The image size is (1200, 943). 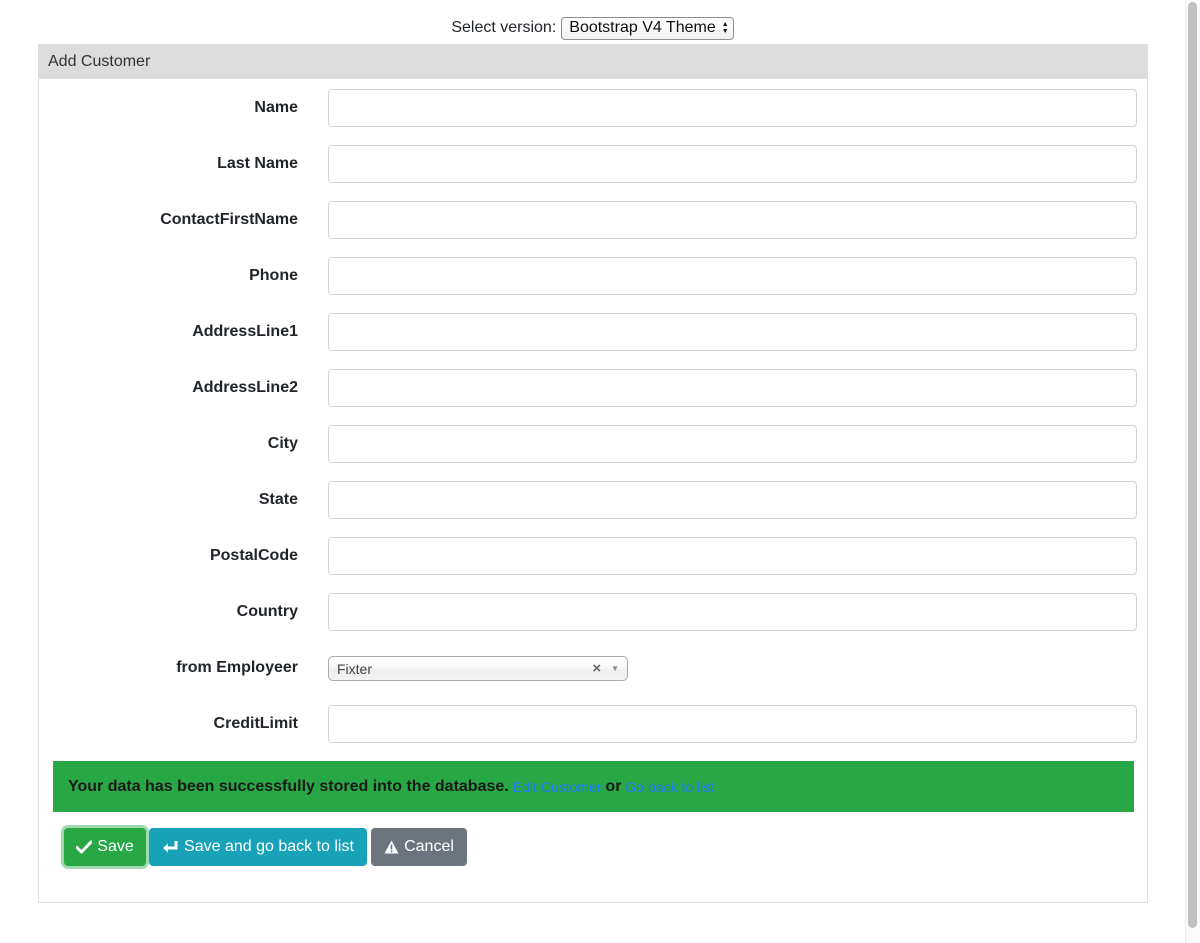 I want to click on field-row-address-line1: AddressLine1, so click(x=593, y=332).